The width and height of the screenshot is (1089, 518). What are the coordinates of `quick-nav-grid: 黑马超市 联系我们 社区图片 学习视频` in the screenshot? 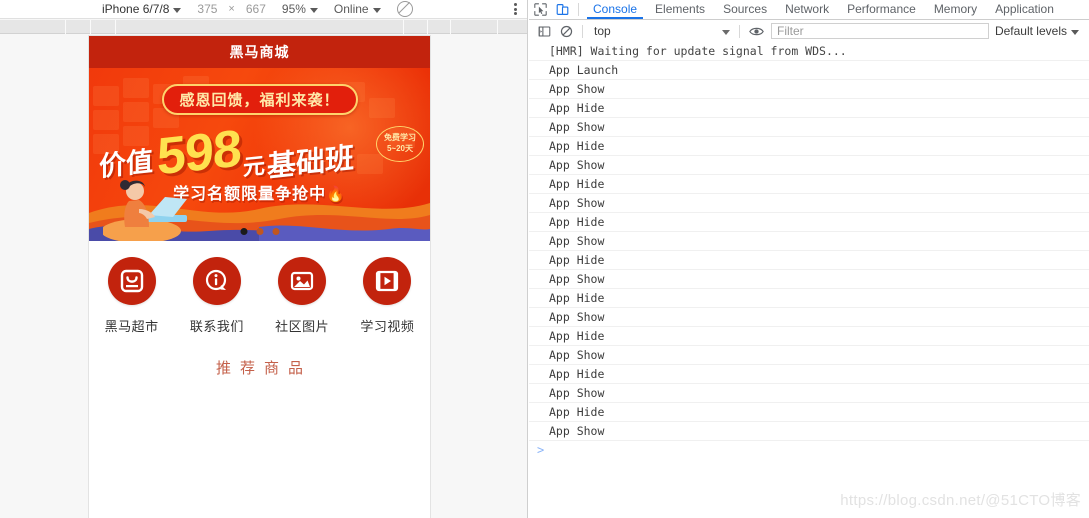 It's located at (259, 290).